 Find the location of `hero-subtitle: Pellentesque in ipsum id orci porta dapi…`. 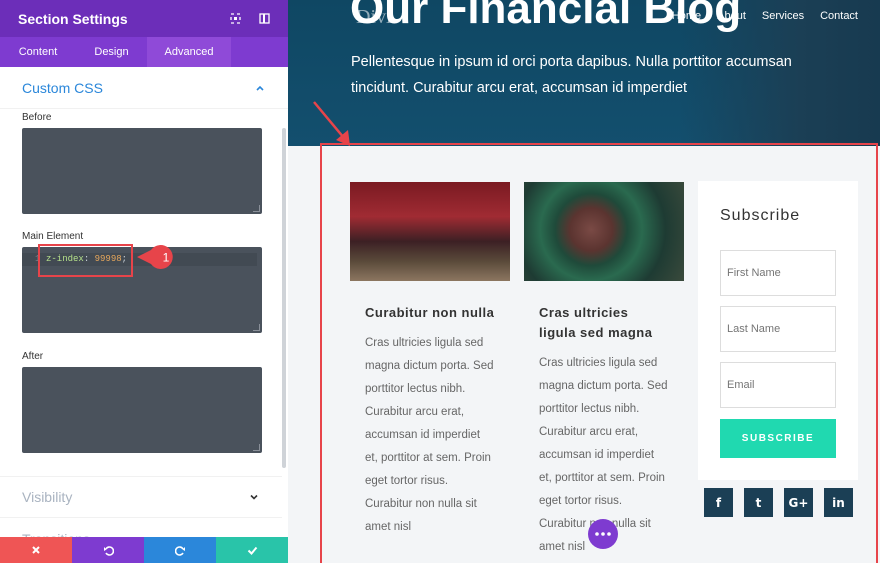

hero-subtitle: Pellentesque in ipsum id orci porta dapi… is located at coordinates (571, 75).